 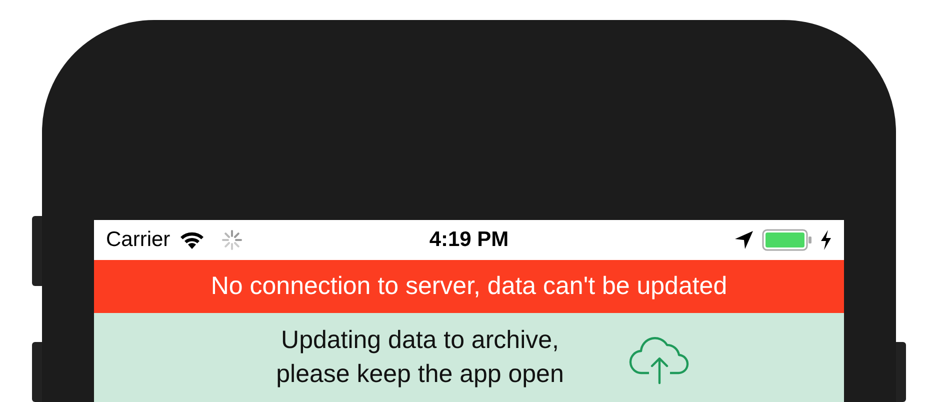 What do you see at coordinates (787, 240) in the screenshot?
I see `battery-icon` at bounding box center [787, 240].